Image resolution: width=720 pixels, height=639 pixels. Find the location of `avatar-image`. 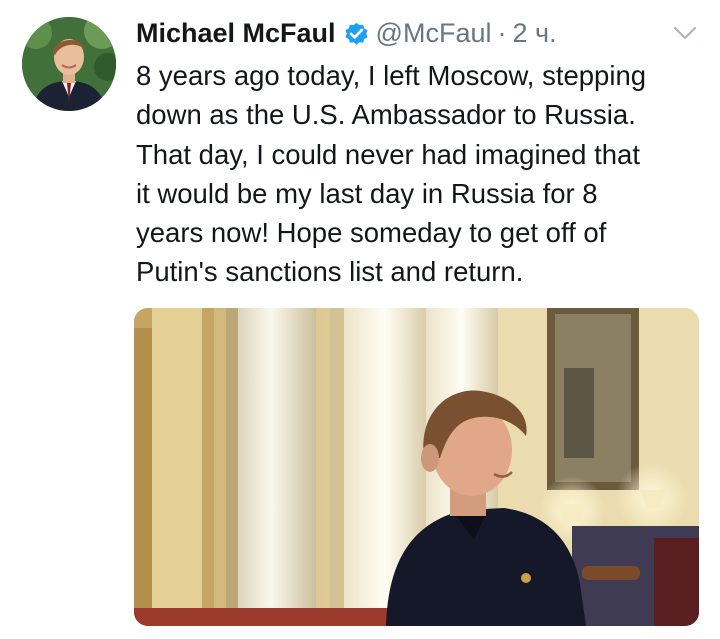

avatar-image is located at coordinates (69, 64).